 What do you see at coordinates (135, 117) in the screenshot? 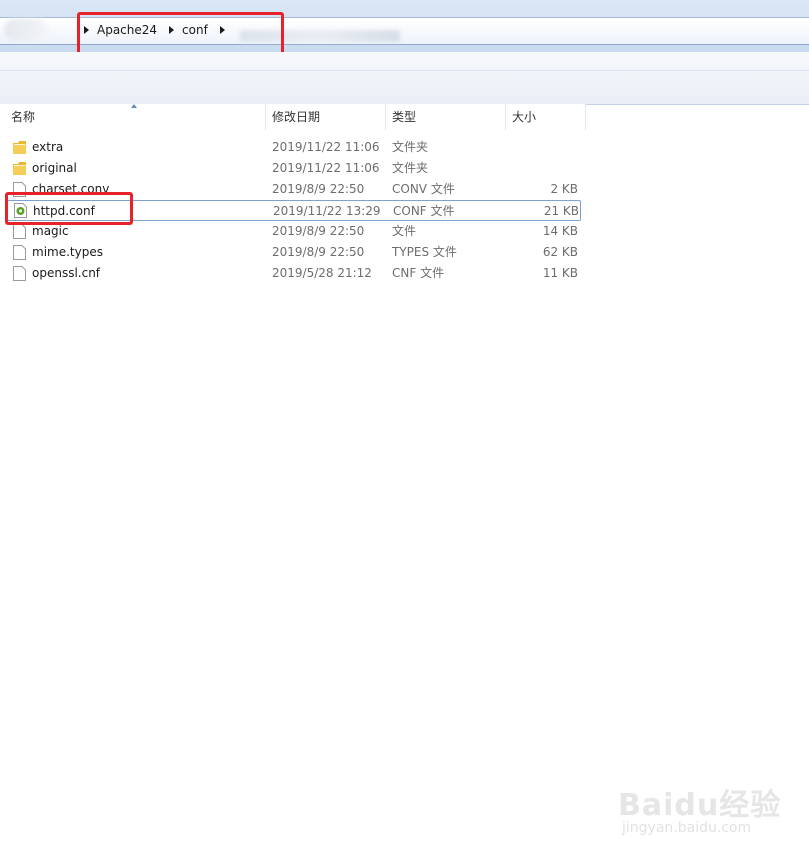
I see `column-name: 名称` at bounding box center [135, 117].